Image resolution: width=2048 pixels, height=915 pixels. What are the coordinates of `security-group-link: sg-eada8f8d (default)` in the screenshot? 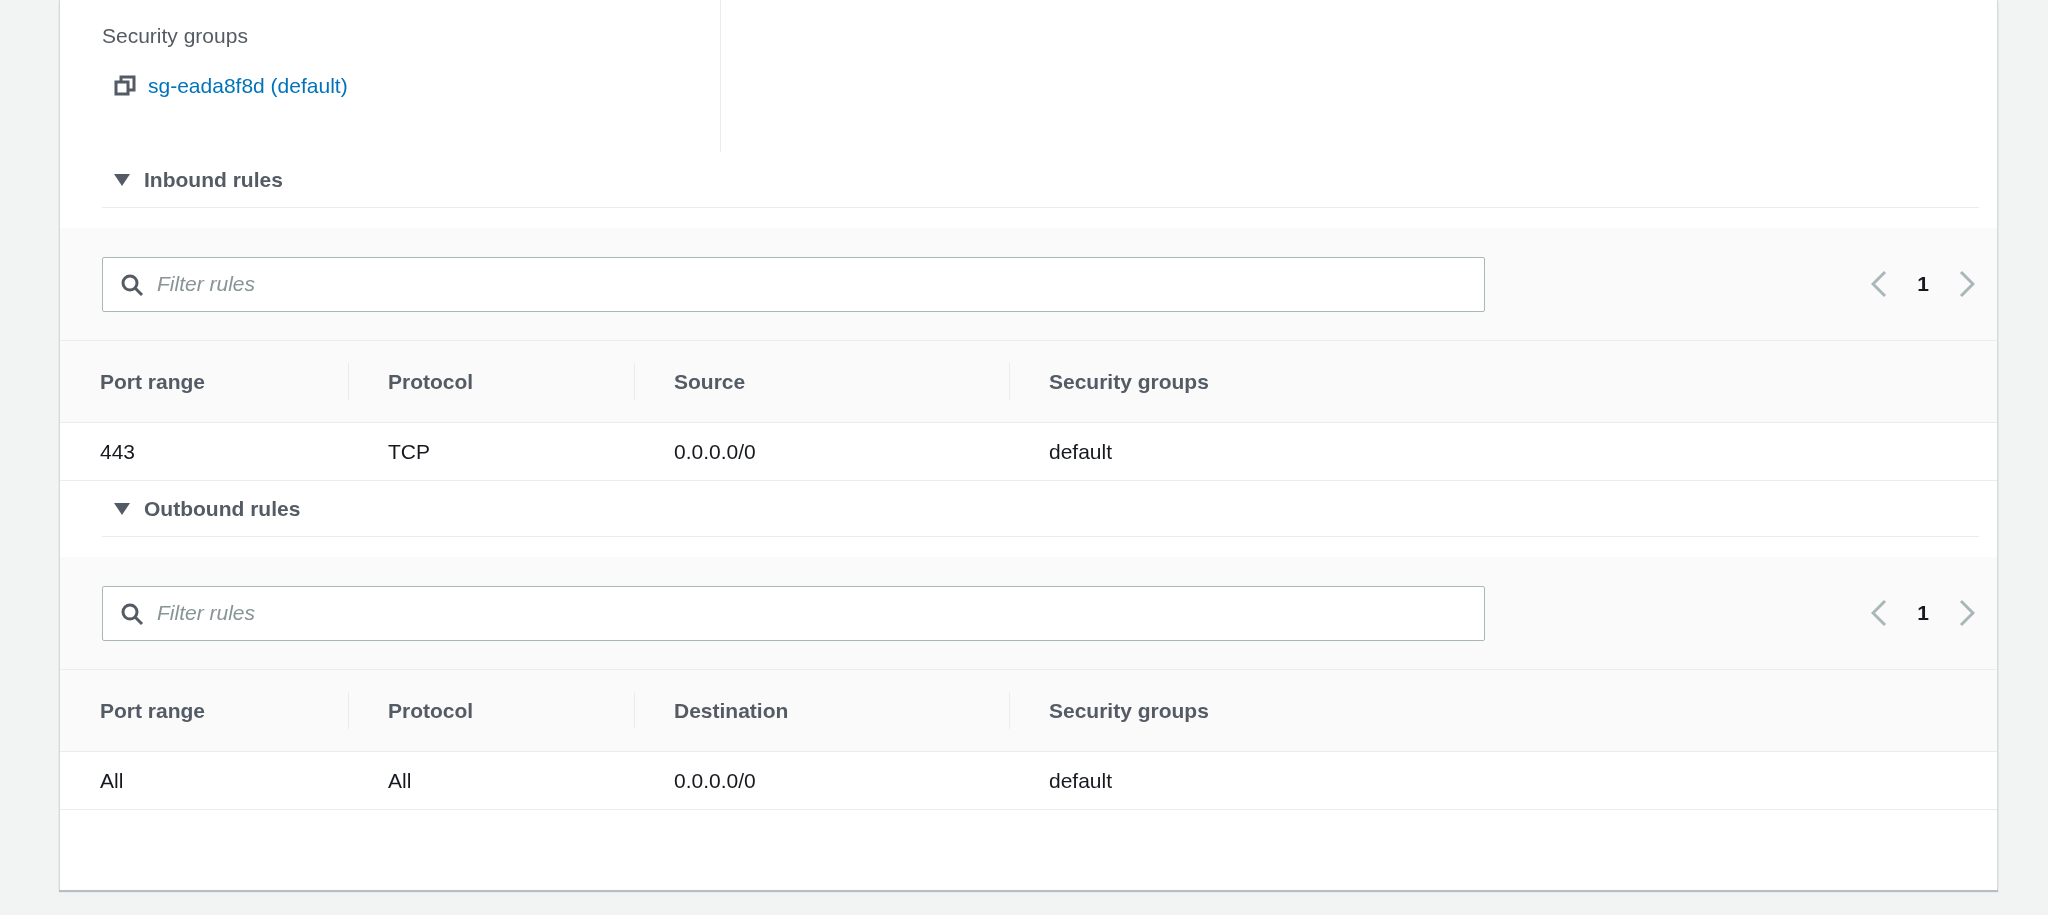 It's located at (248, 86).